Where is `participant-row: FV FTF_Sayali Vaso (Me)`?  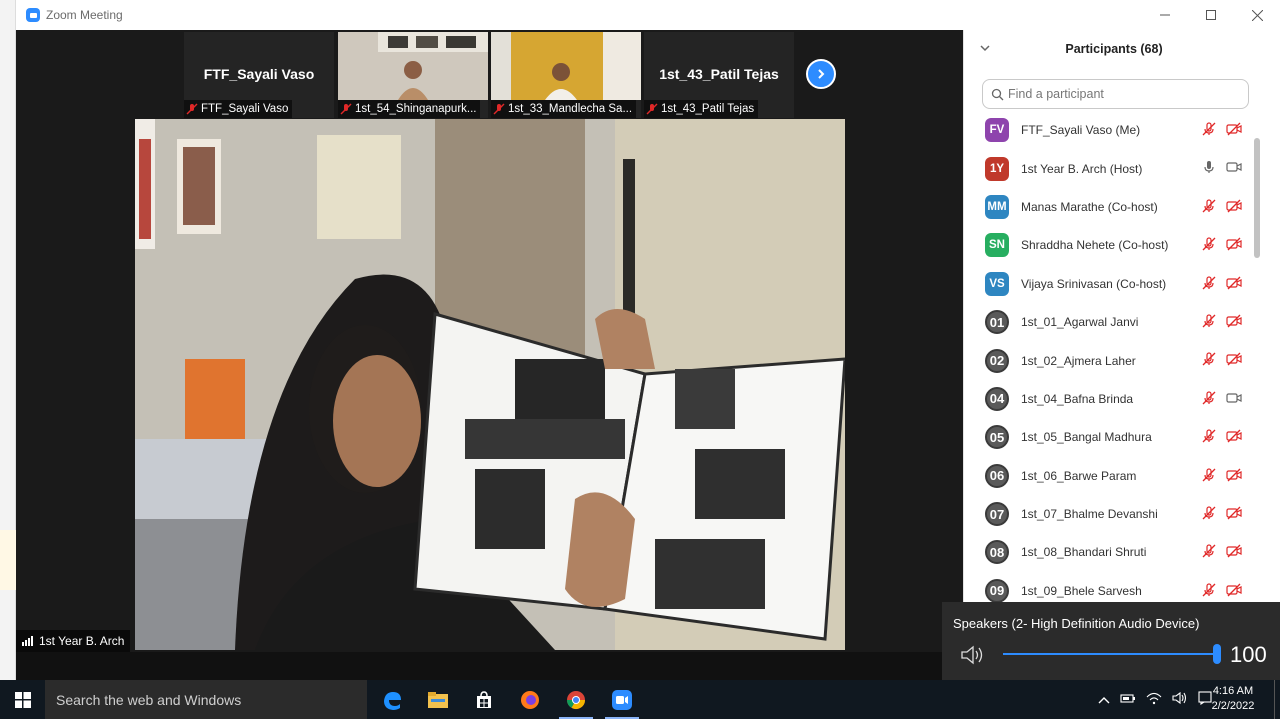 participant-row: FV FTF_Sayali Vaso (Me) is located at coordinates (1109, 130).